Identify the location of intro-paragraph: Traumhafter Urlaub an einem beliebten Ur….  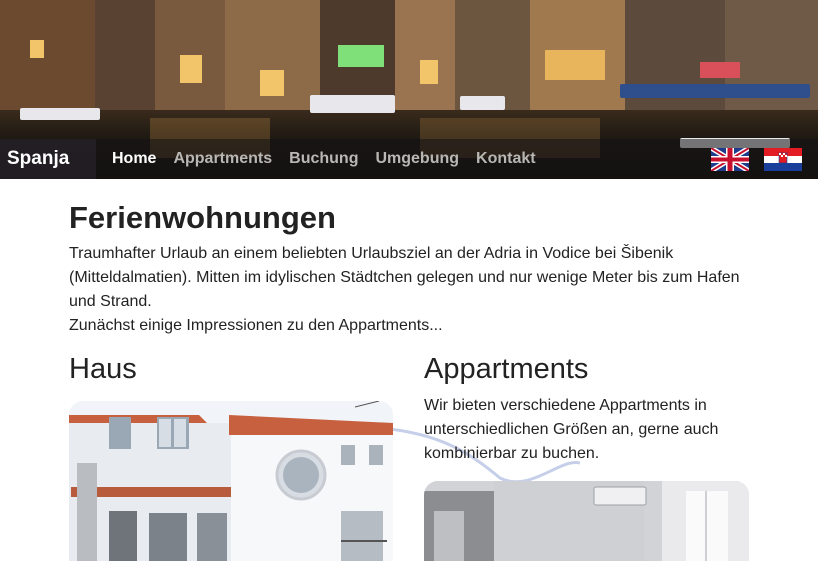
(404, 277).